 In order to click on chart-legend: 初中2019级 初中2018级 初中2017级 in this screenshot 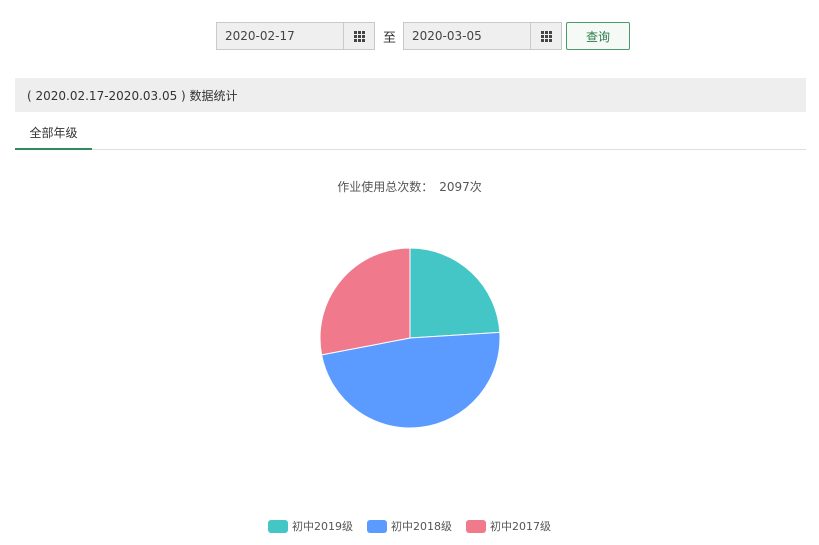, I will do `click(409, 526)`.